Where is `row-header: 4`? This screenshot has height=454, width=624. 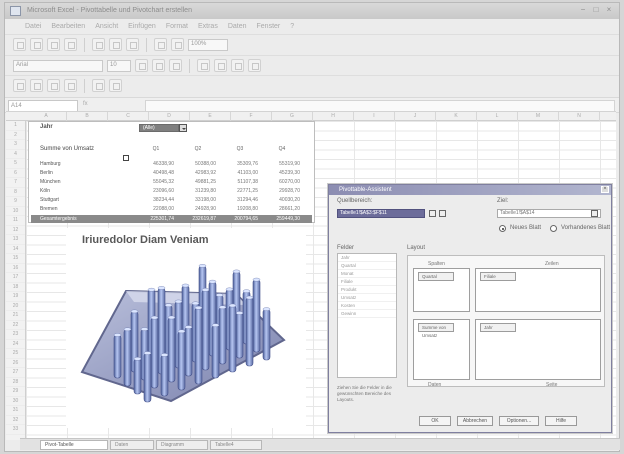
row-header: 4 is located at coordinates (15, 154).